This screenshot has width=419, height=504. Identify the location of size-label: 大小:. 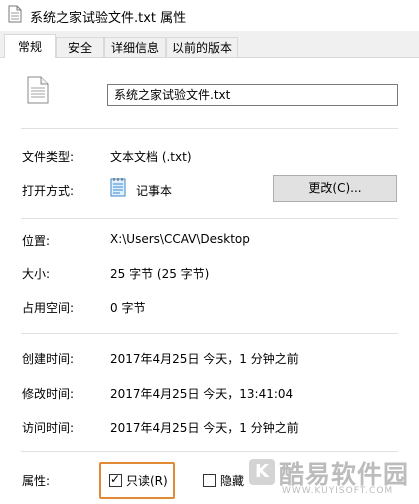
(36, 274).